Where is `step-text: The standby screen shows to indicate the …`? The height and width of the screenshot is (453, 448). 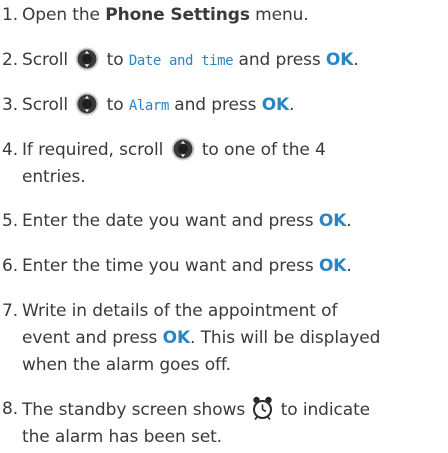
step-text: The standby screen shows to indicate the … is located at coordinates (235, 423).